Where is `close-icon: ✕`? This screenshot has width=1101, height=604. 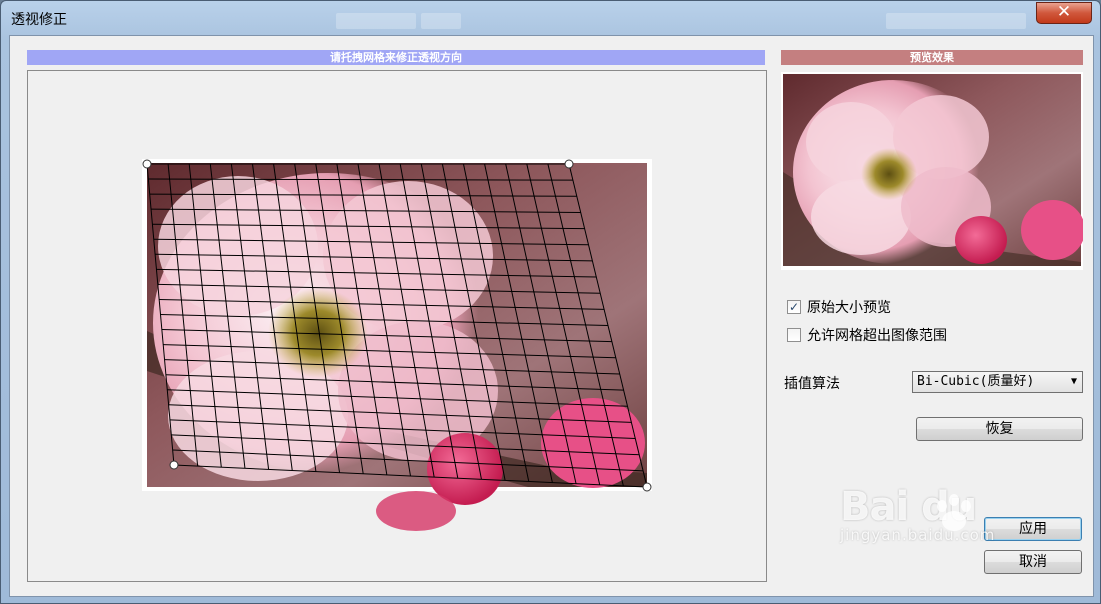
close-icon: ✕ is located at coordinates (1064, 12).